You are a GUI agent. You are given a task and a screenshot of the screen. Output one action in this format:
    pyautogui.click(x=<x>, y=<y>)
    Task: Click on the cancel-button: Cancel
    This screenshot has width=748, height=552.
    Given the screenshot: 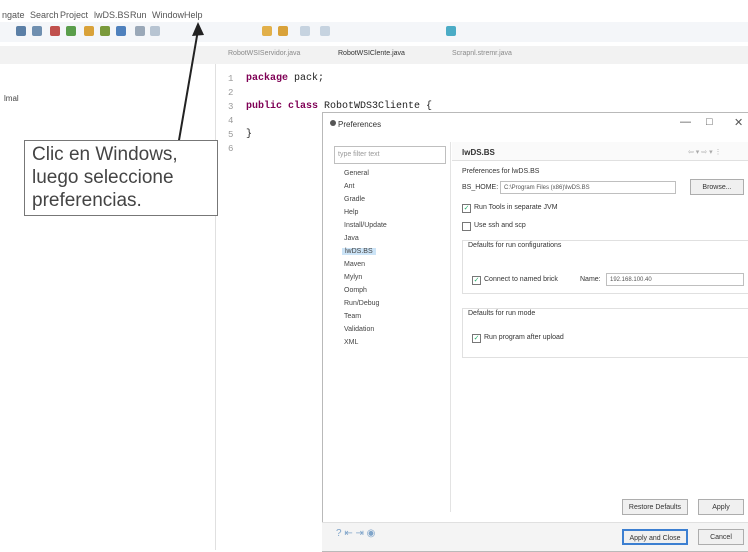 What is the action you would take?
    pyautogui.click(x=721, y=537)
    